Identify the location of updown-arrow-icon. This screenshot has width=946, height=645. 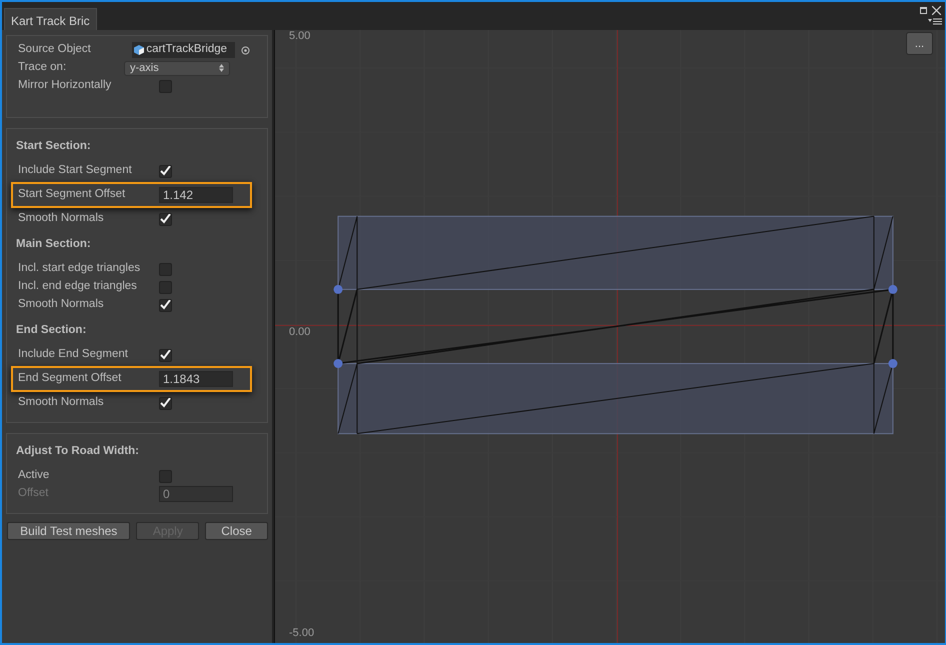
(221, 68).